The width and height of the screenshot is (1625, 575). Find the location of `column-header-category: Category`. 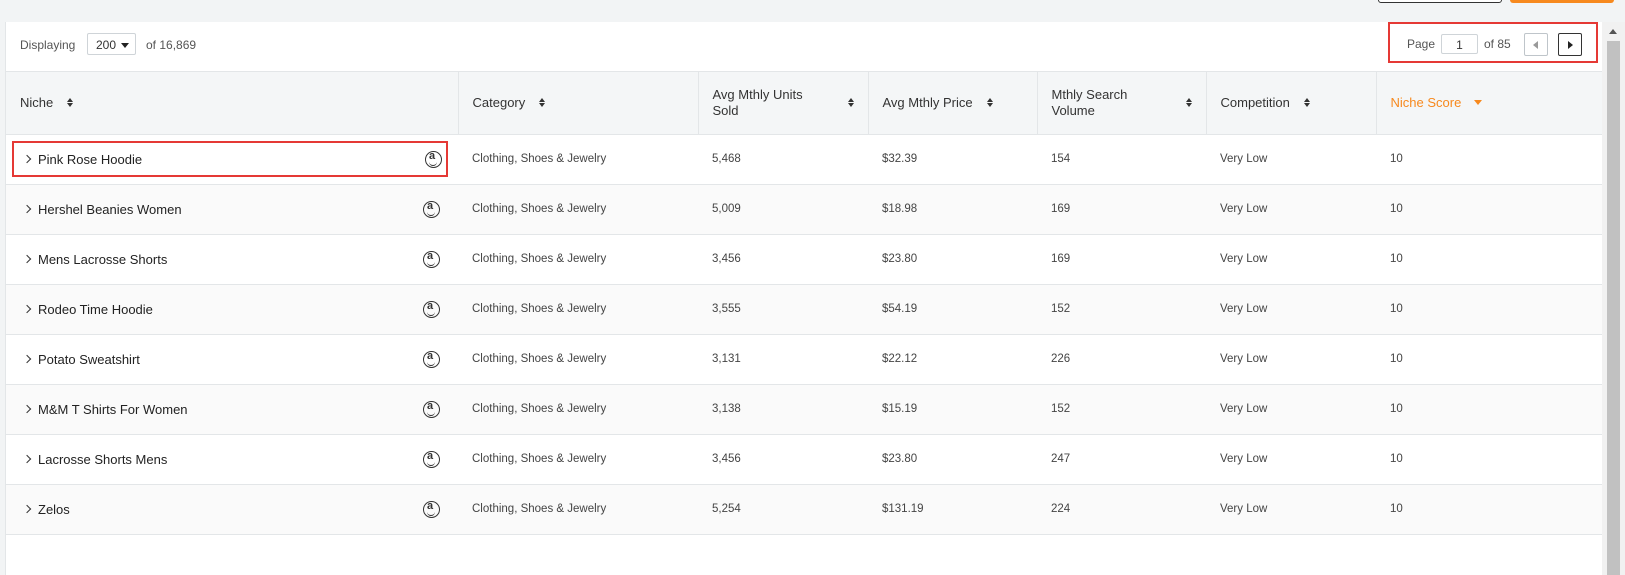

column-header-category: Category is located at coordinates (578, 103).